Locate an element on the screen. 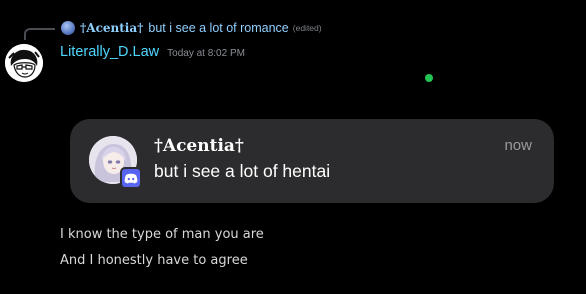 The height and width of the screenshot is (294, 586). message-header: Literally_D.Law Today at 8:02 PM is located at coordinates (152, 53).